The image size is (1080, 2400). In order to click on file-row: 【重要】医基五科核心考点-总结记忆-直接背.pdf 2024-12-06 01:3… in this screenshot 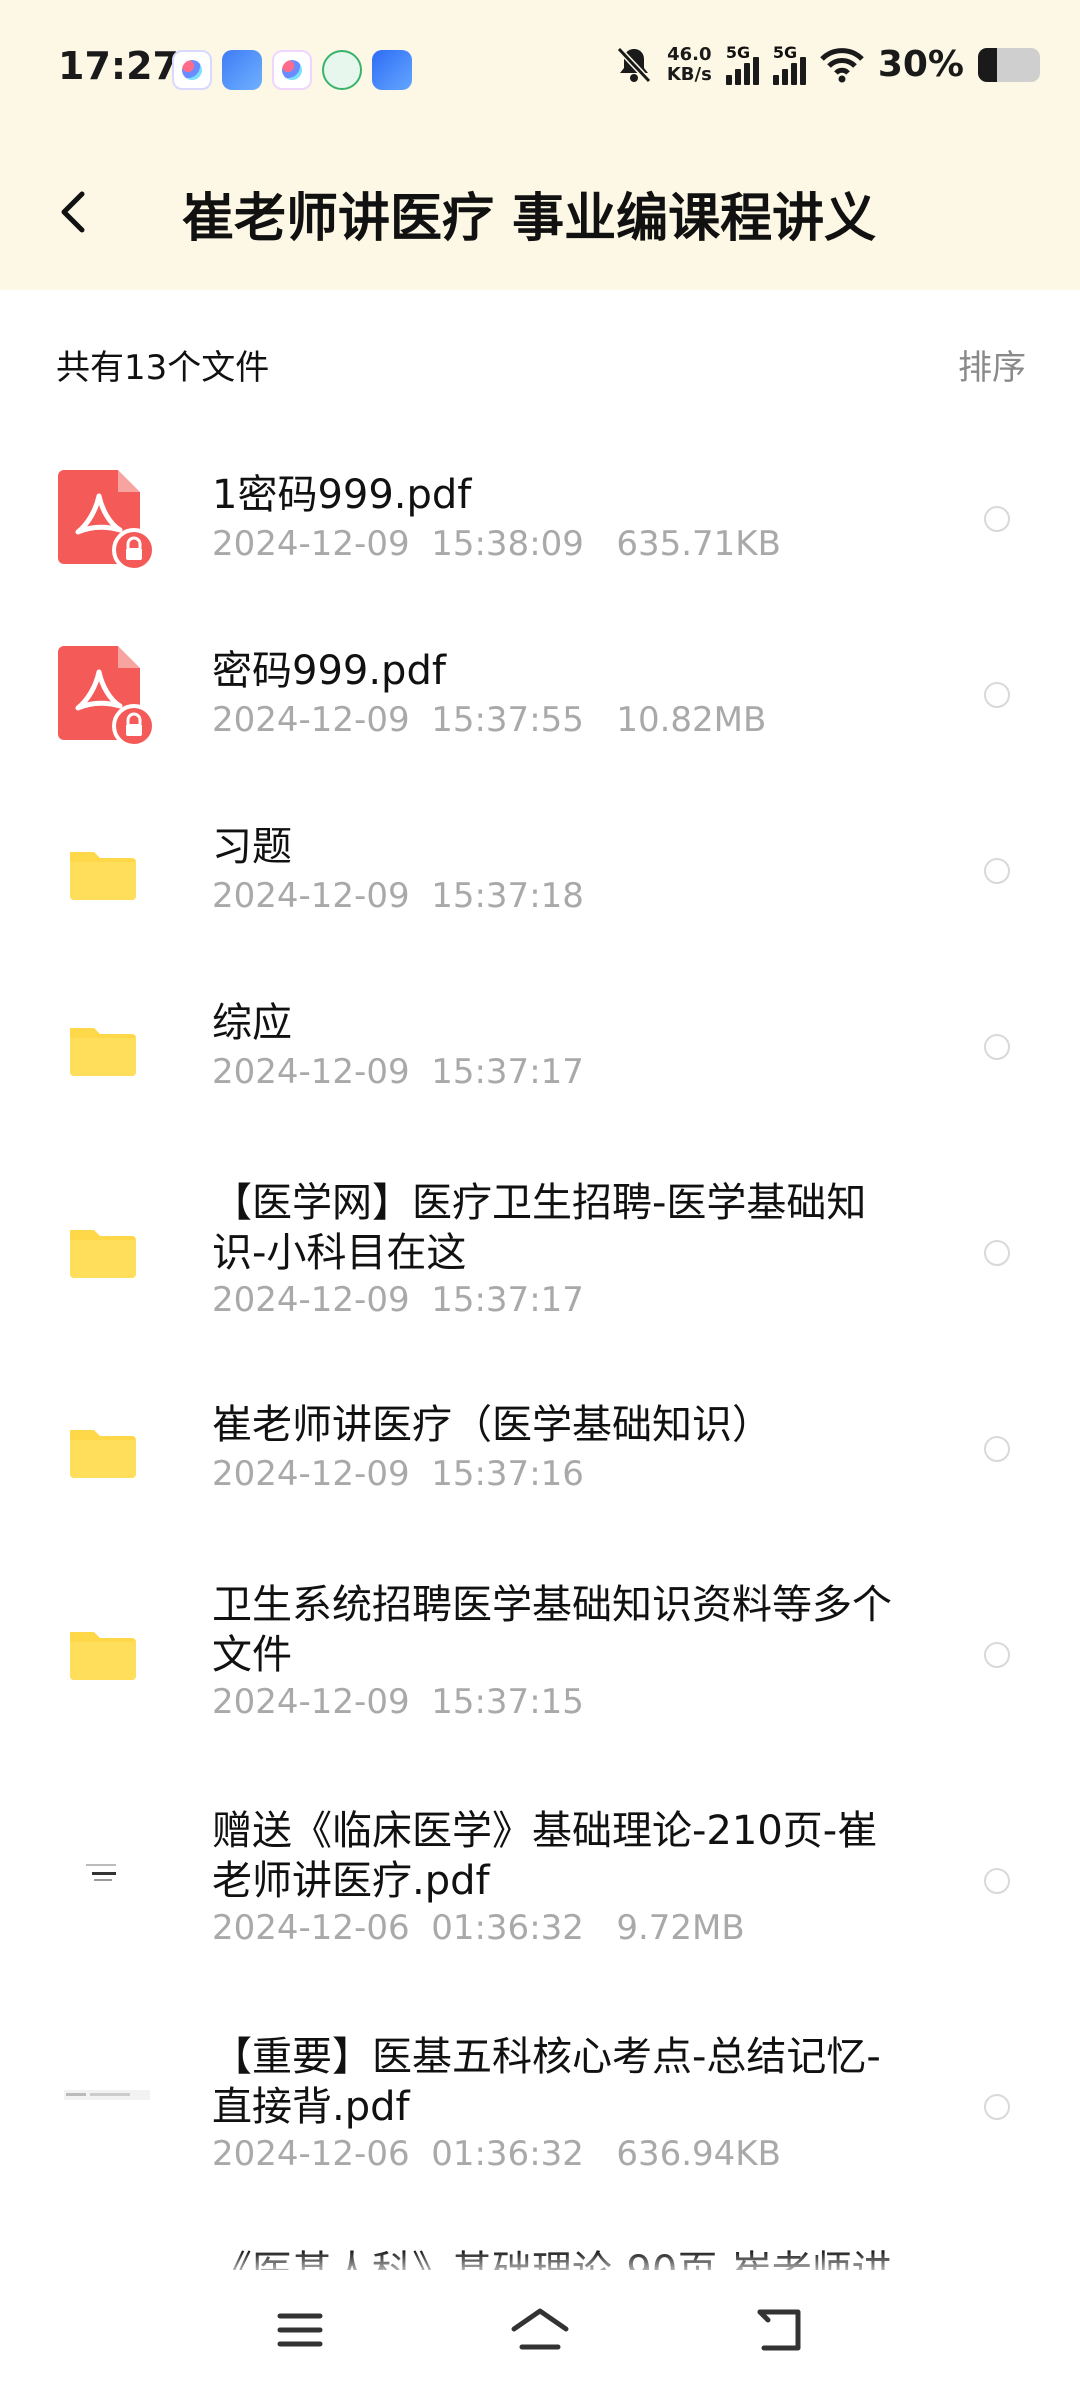, I will do `click(540, 2101)`.